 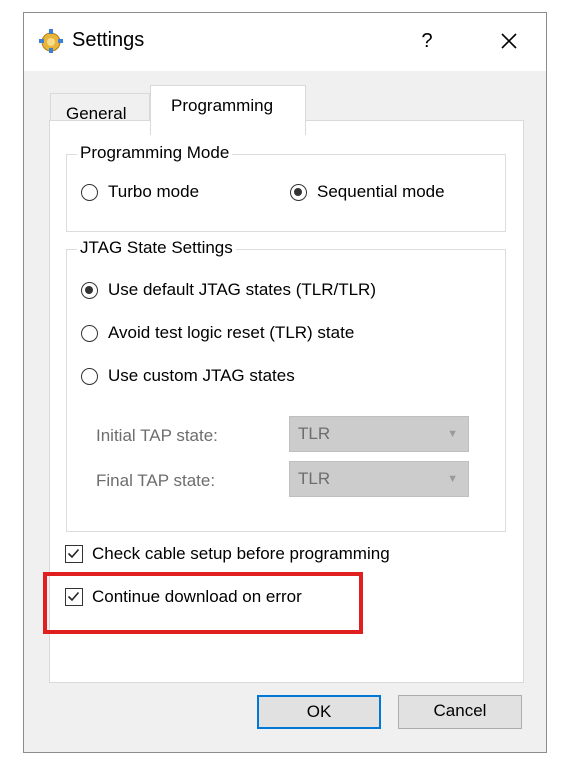 I want to click on custom-jtag-label: Use custom JTAG states, so click(x=201, y=375).